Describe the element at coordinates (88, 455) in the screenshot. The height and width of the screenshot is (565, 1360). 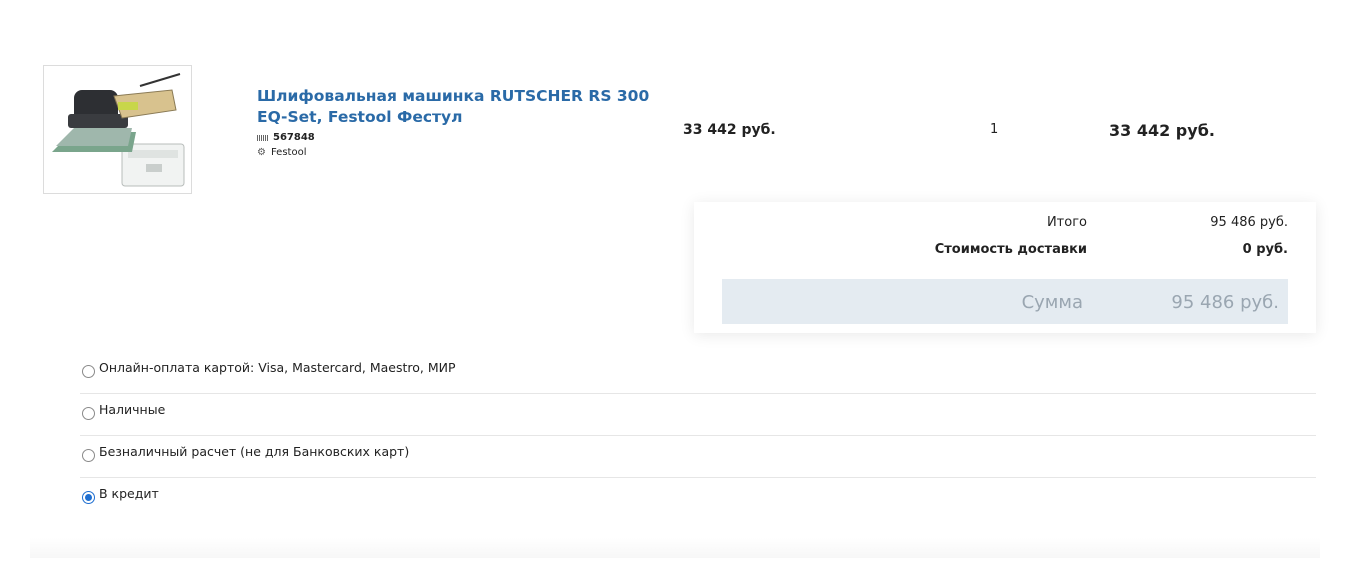
I see `radio-transfer` at that location.